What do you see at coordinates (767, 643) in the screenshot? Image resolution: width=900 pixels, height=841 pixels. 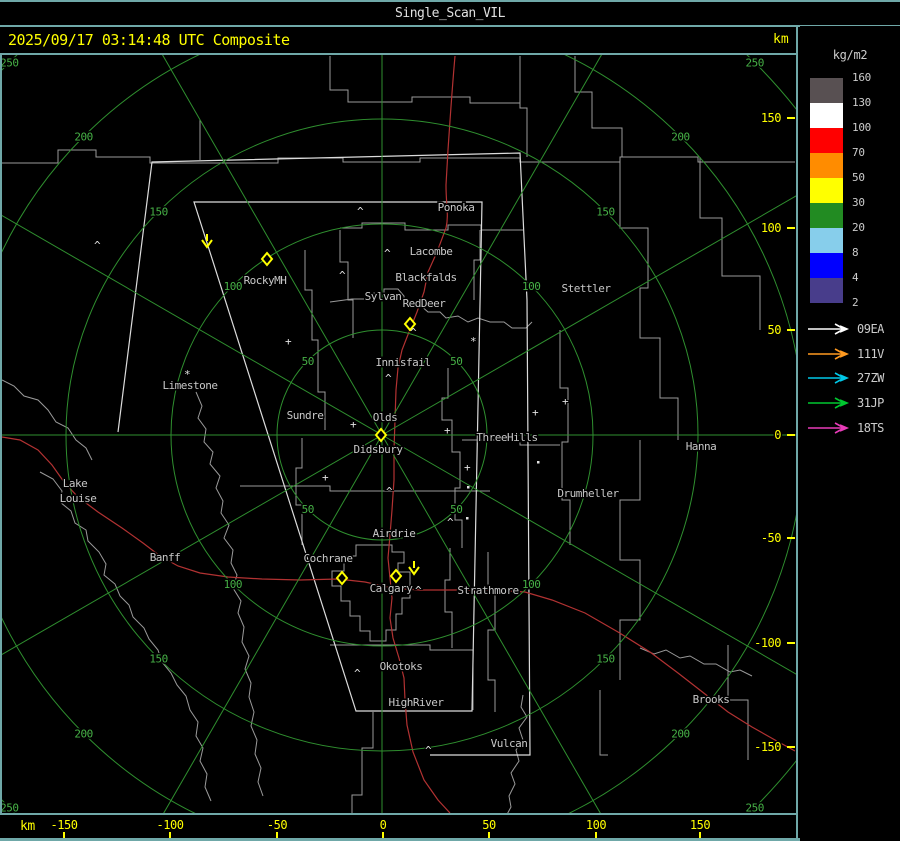 I see `y-tick-label: -100` at bounding box center [767, 643].